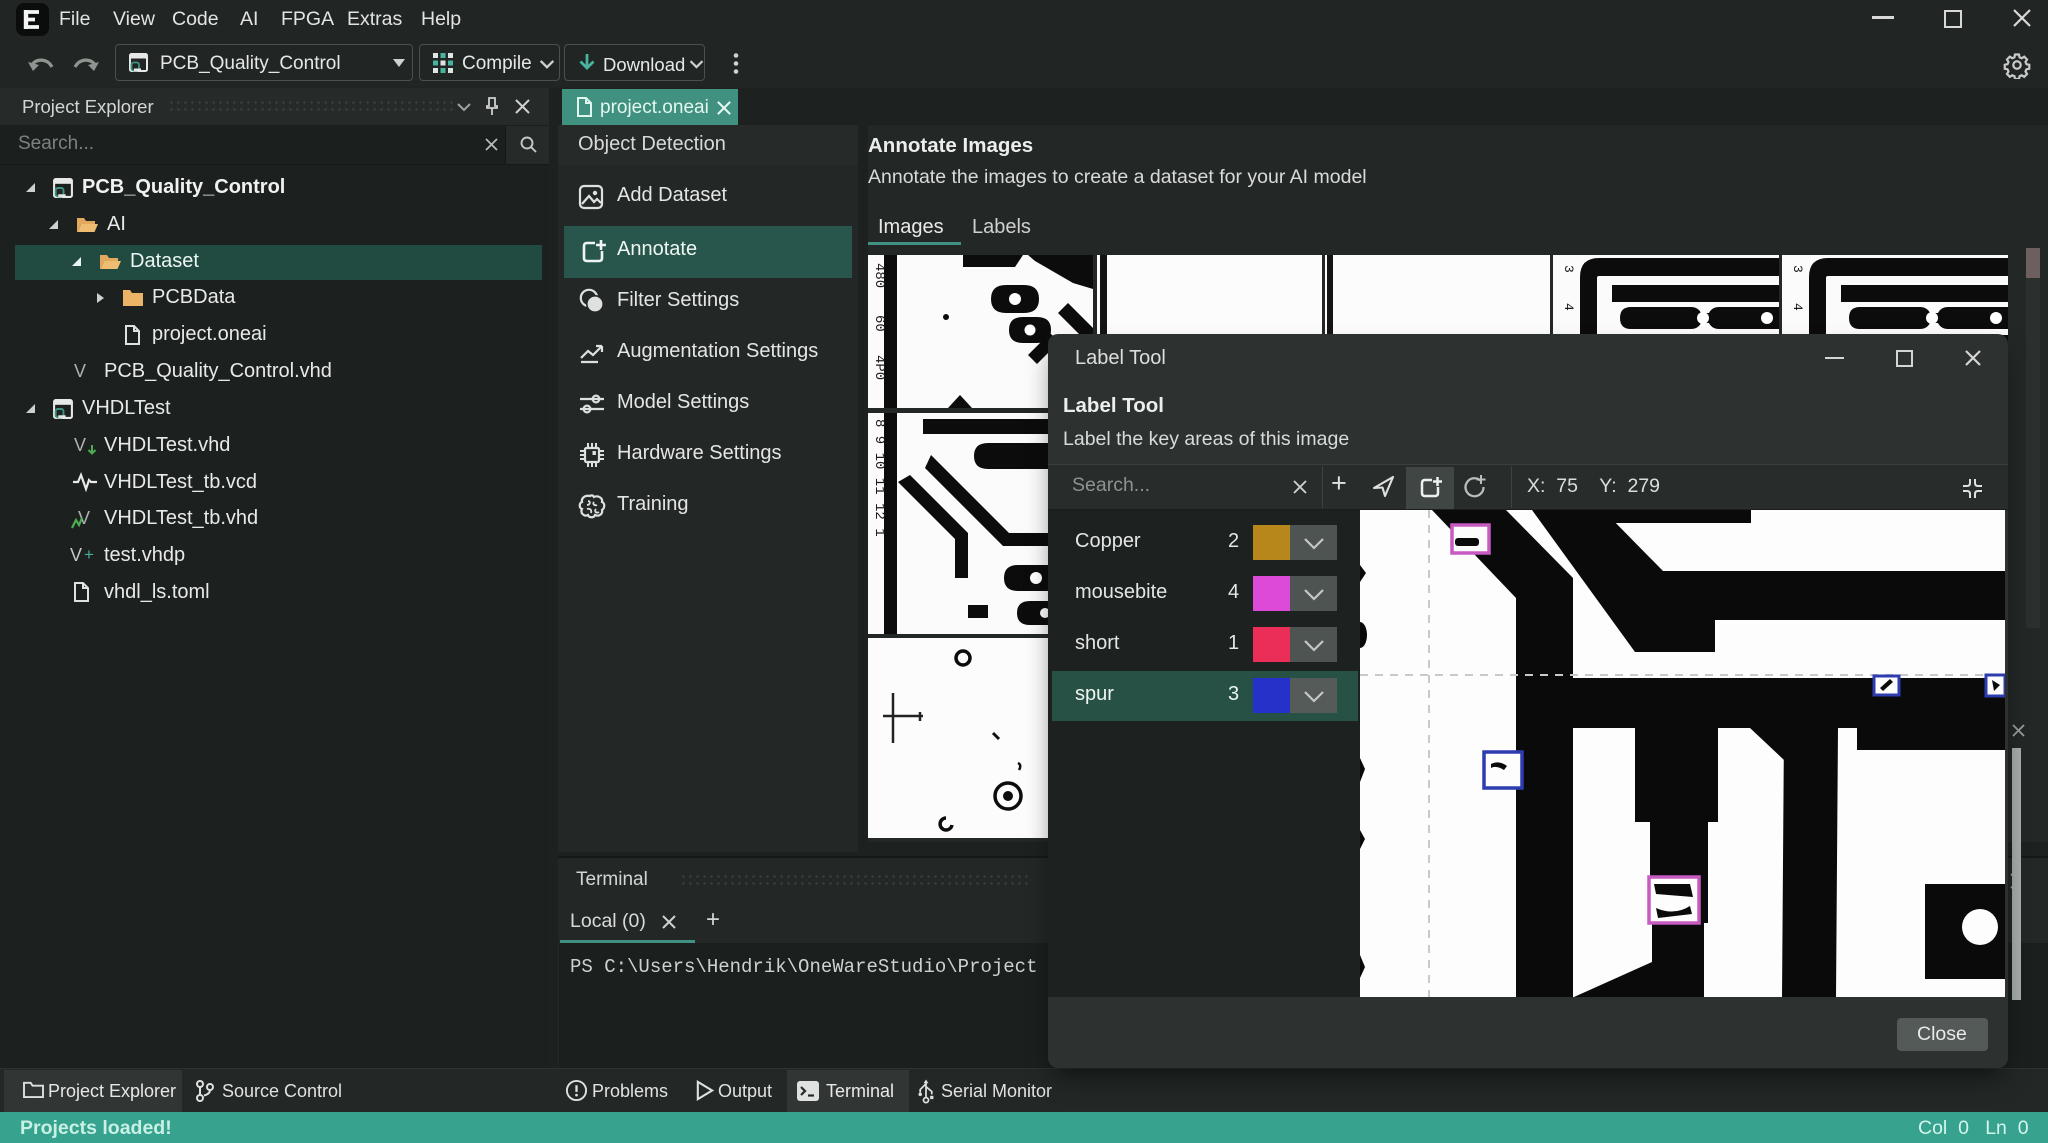  Describe the element at coordinates (879, 367) in the screenshot. I see `svg-text: 4P0` at that location.